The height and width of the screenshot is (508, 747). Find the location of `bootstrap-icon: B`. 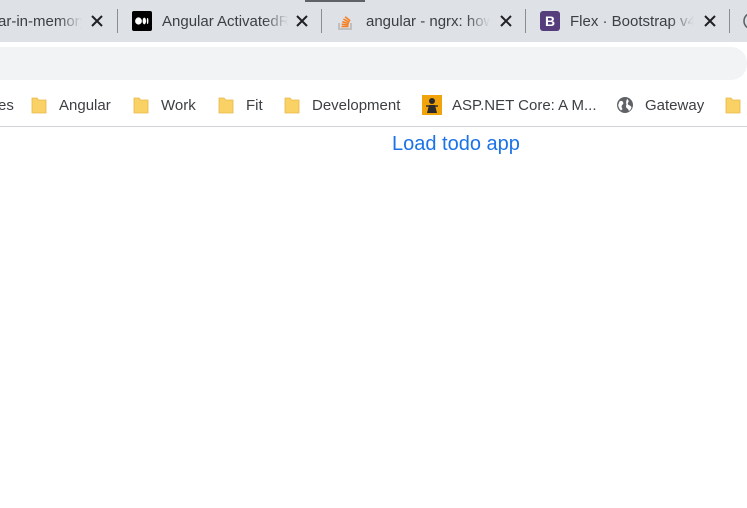

bootstrap-icon: B is located at coordinates (550, 21).